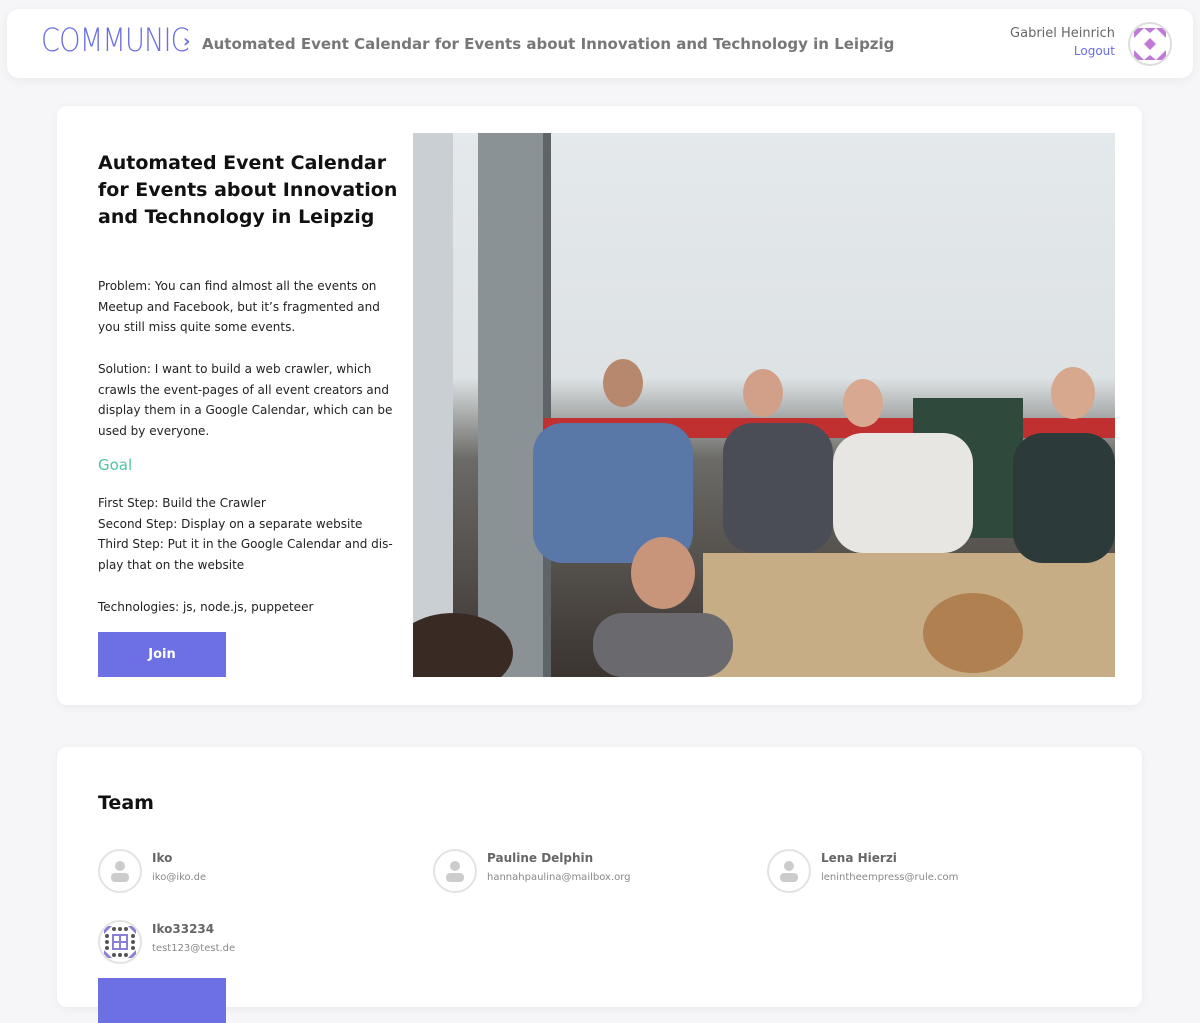  I want to click on team-member: Iko iko@iko.de, so click(152, 871).